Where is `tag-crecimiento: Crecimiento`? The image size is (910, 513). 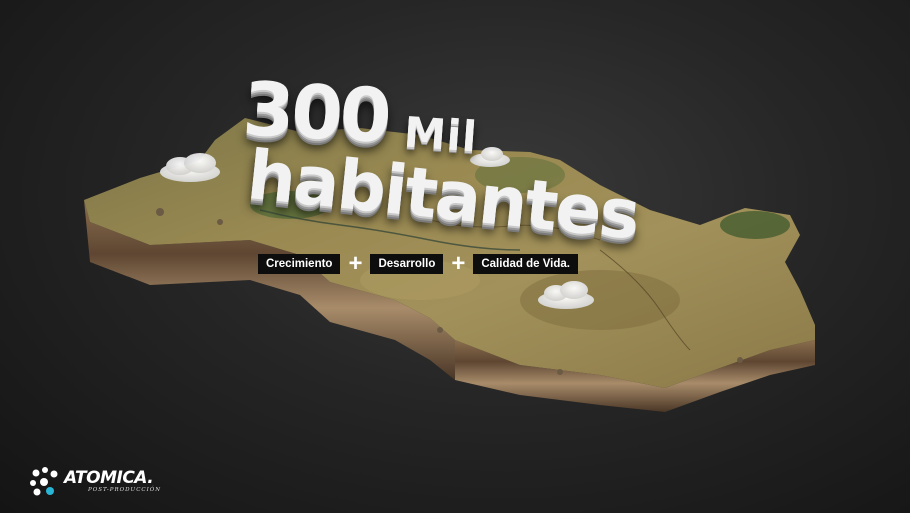
tag-crecimiento: Crecimiento is located at coordinates (299, 264).